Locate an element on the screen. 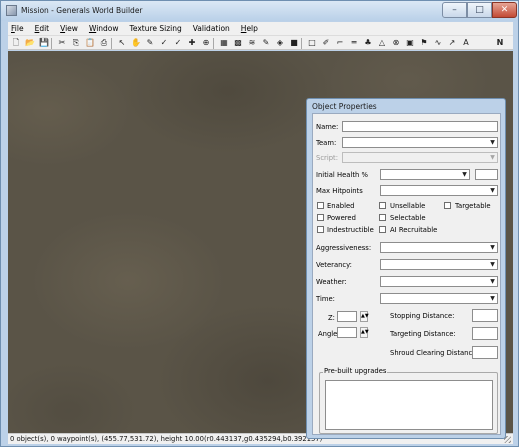 The width and height of the screenshot is (519, 447). select-icon: ⊕ is located at coordinates (206, 43).